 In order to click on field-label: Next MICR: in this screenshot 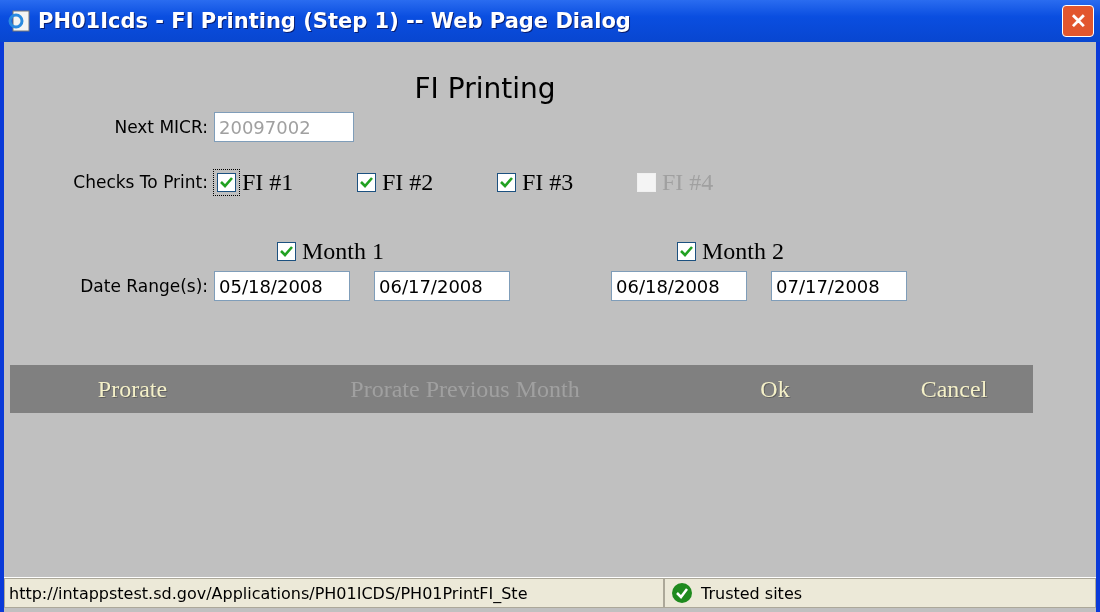, I will do `click(161, 127)`.